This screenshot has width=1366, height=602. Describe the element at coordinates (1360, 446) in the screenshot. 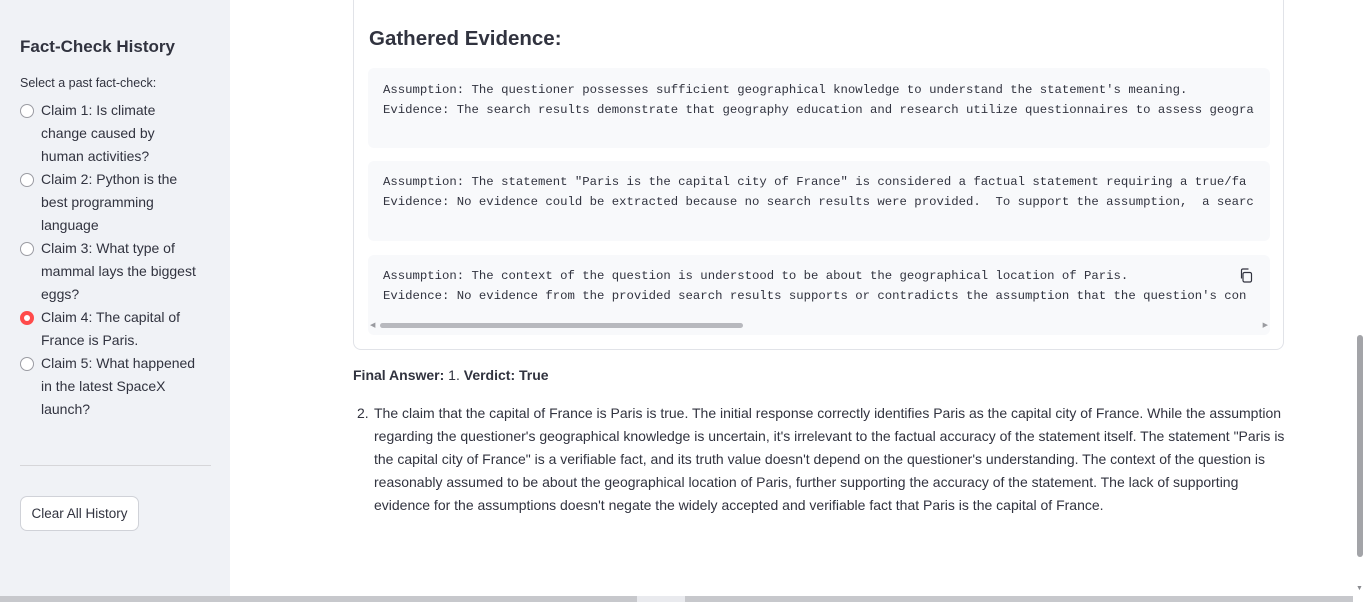

I see `vertical-scrollbar-thumb` at that location.